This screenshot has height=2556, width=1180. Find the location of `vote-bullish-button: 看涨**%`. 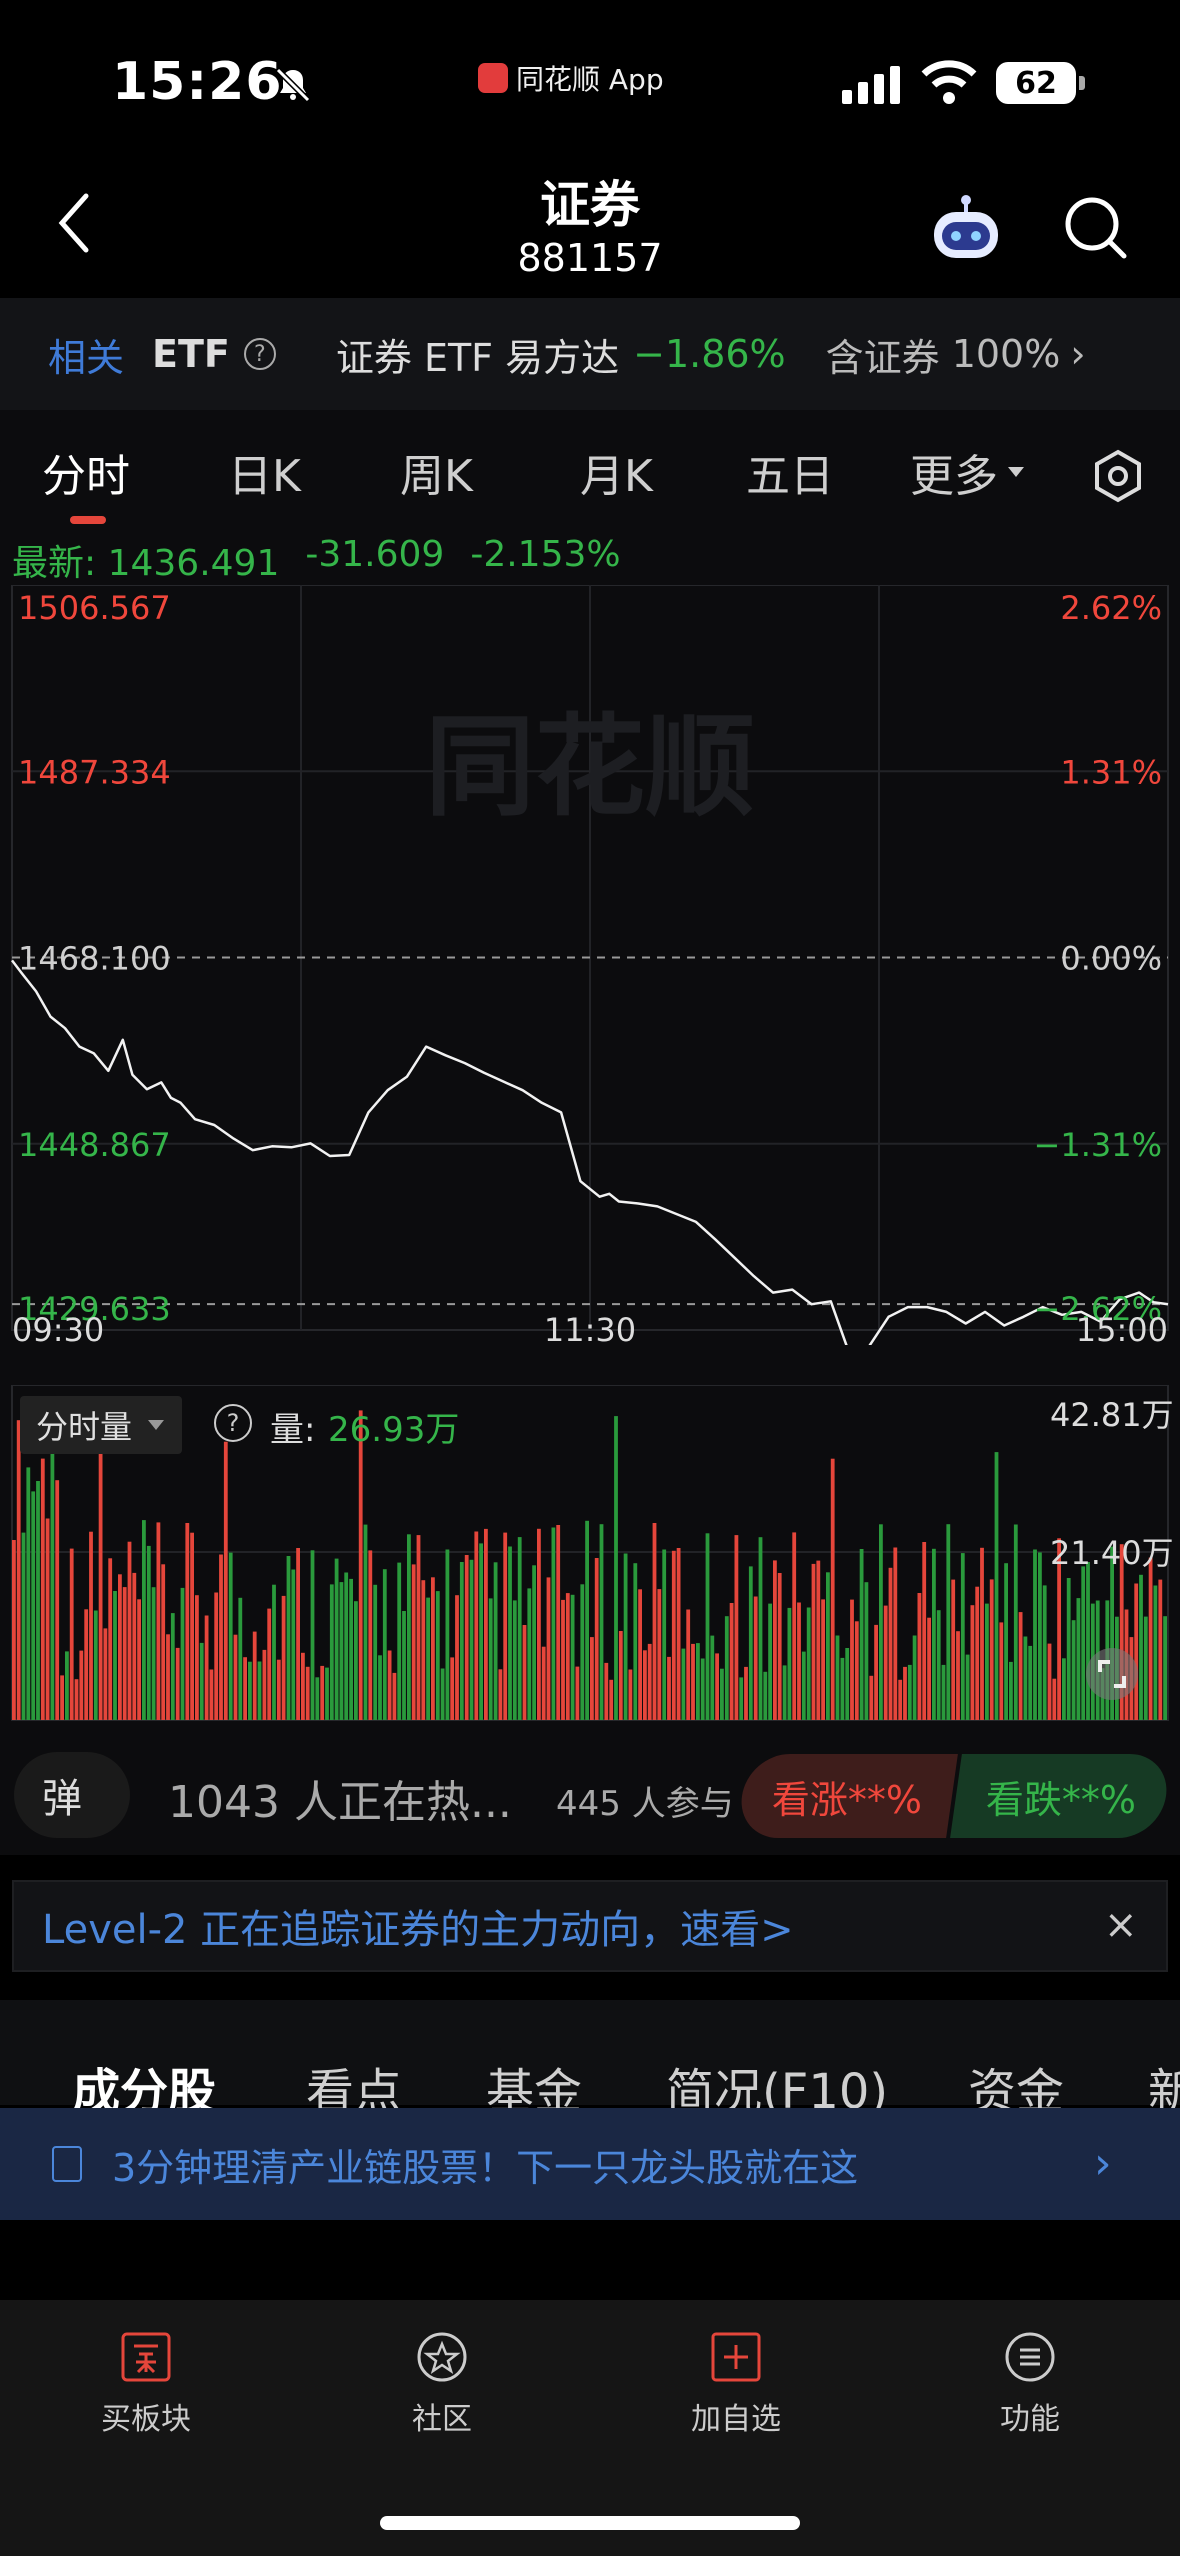

vote-bullish-button: 看涨**% is located at coordinates (847, 1796).